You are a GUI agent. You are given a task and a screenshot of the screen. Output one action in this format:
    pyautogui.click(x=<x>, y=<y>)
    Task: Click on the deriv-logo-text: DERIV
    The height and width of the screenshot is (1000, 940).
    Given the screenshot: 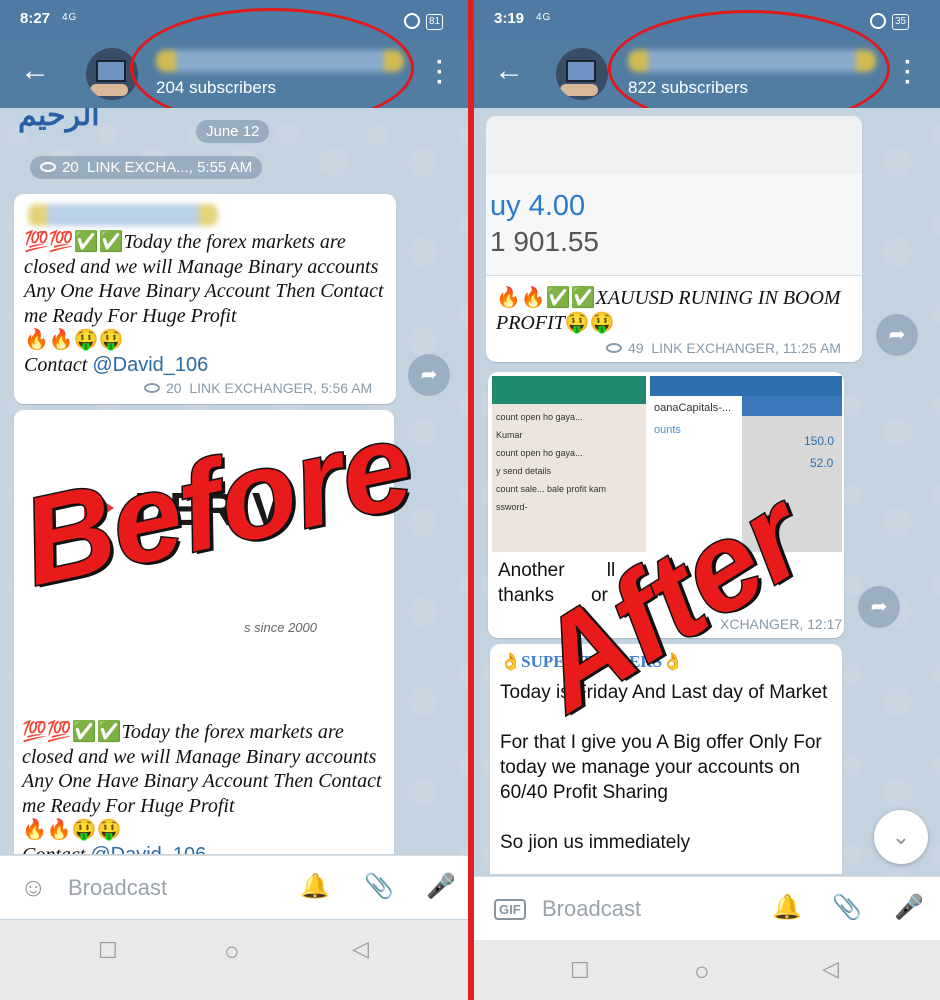 What is the action you would take?
    pyautogui.click(x=209, y=509)
    